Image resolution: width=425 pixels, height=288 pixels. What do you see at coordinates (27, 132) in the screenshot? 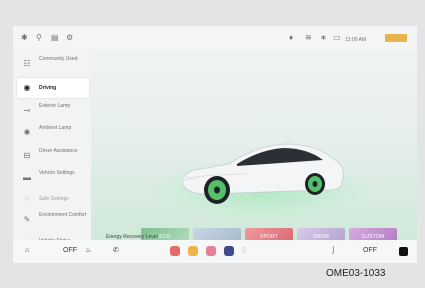
I see `ambient-light-icon: ✺` at bounding box center [27, 132].